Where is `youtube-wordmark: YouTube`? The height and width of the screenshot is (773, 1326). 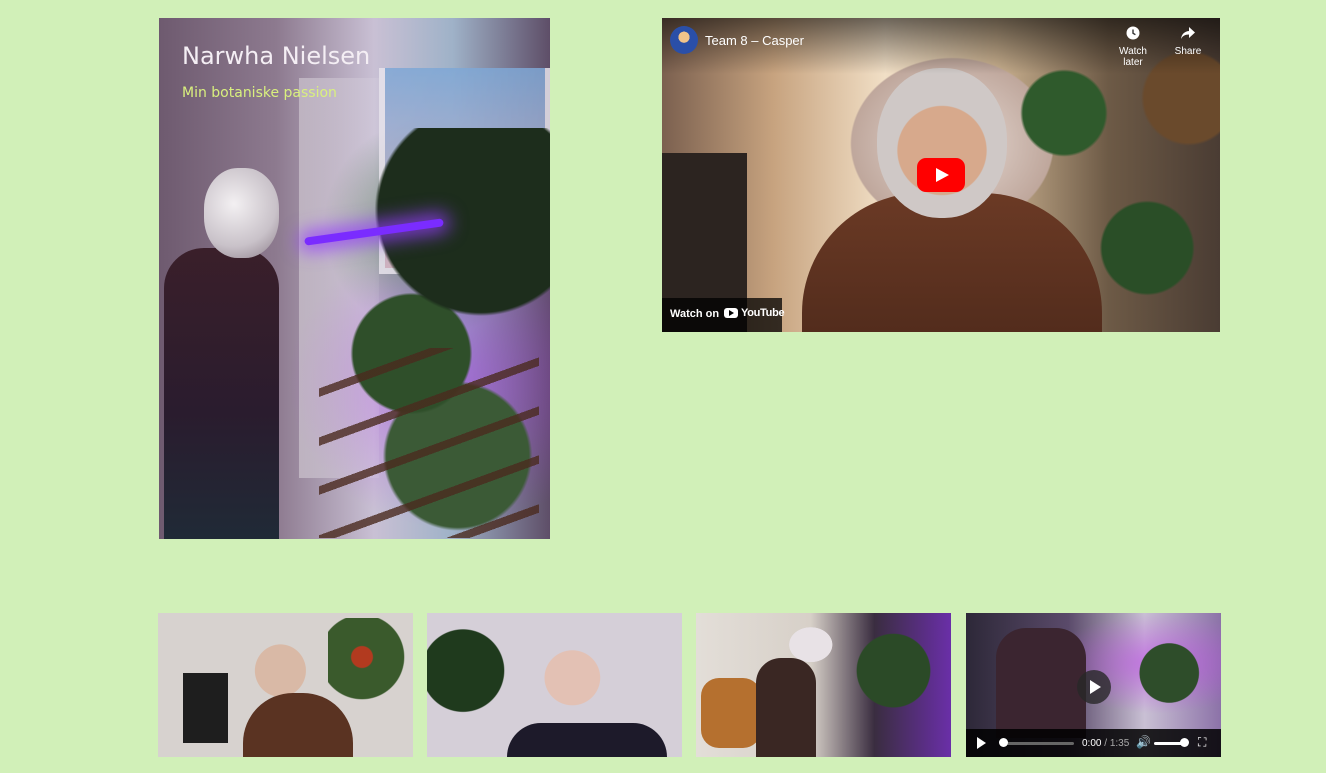 youtube-wordmark: YouTube is located at coordinates (763, 313).